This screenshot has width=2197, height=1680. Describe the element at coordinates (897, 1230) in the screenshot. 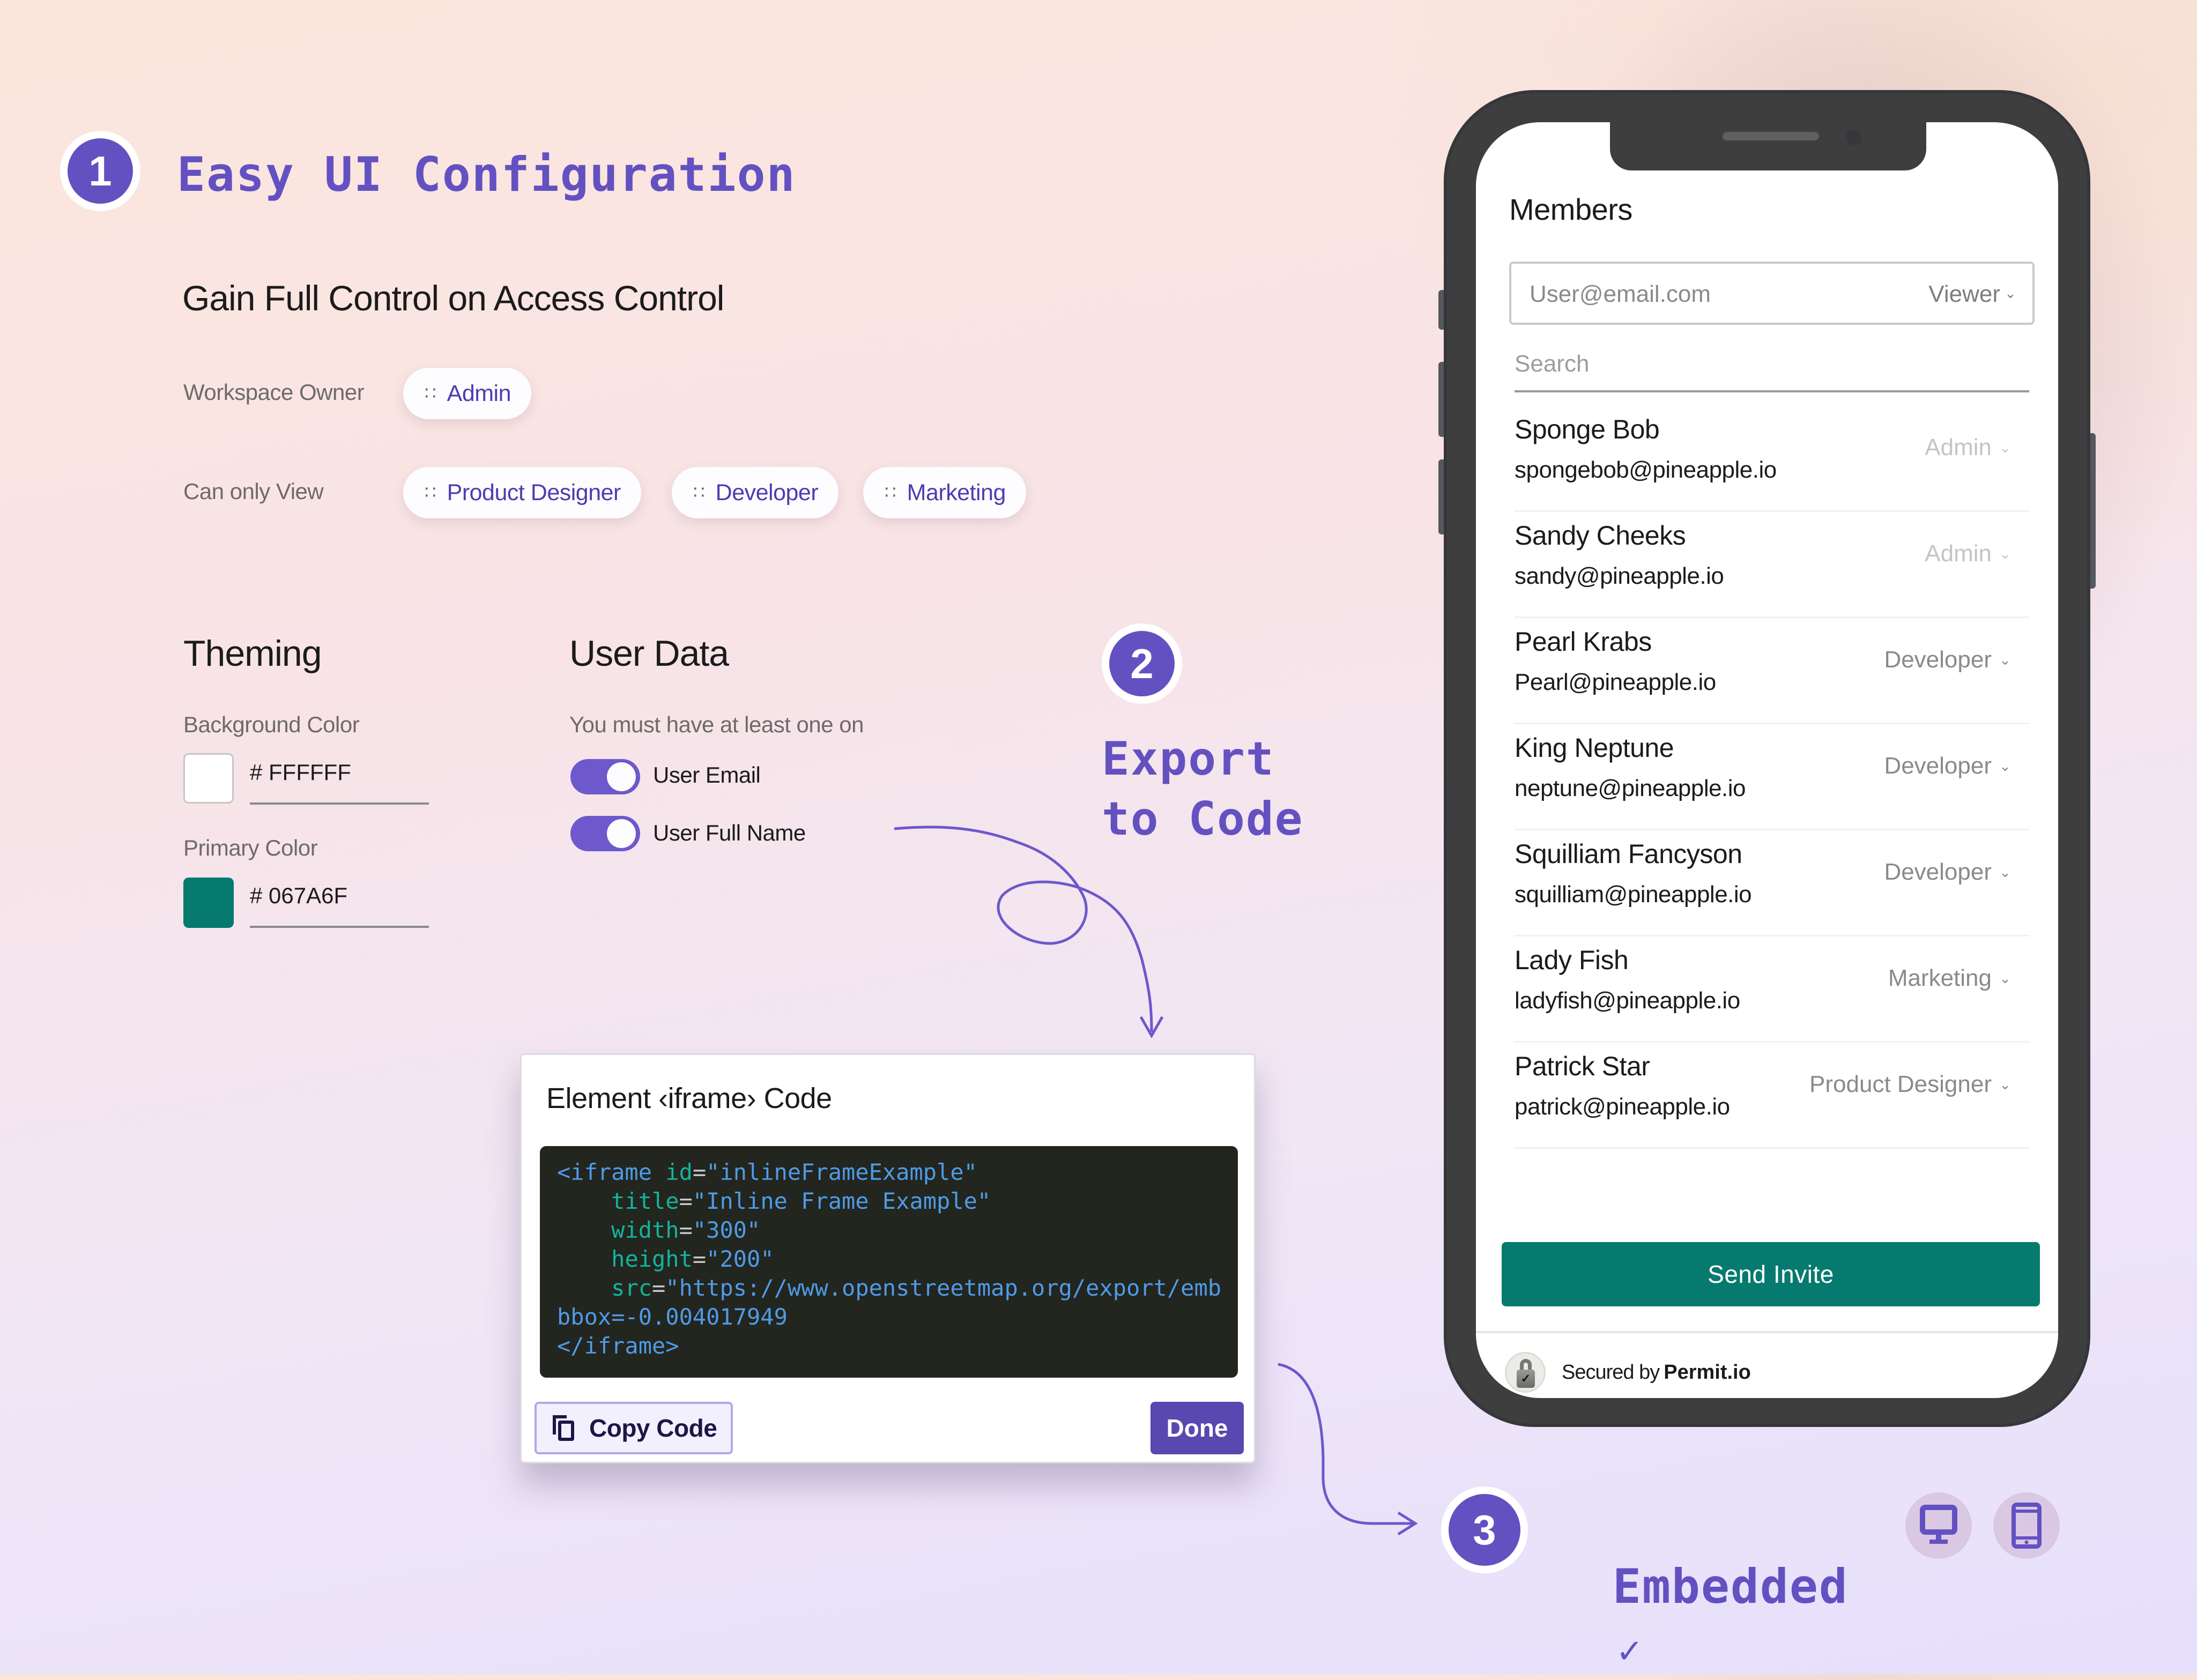

I see `code-line: width="300"` at that location.